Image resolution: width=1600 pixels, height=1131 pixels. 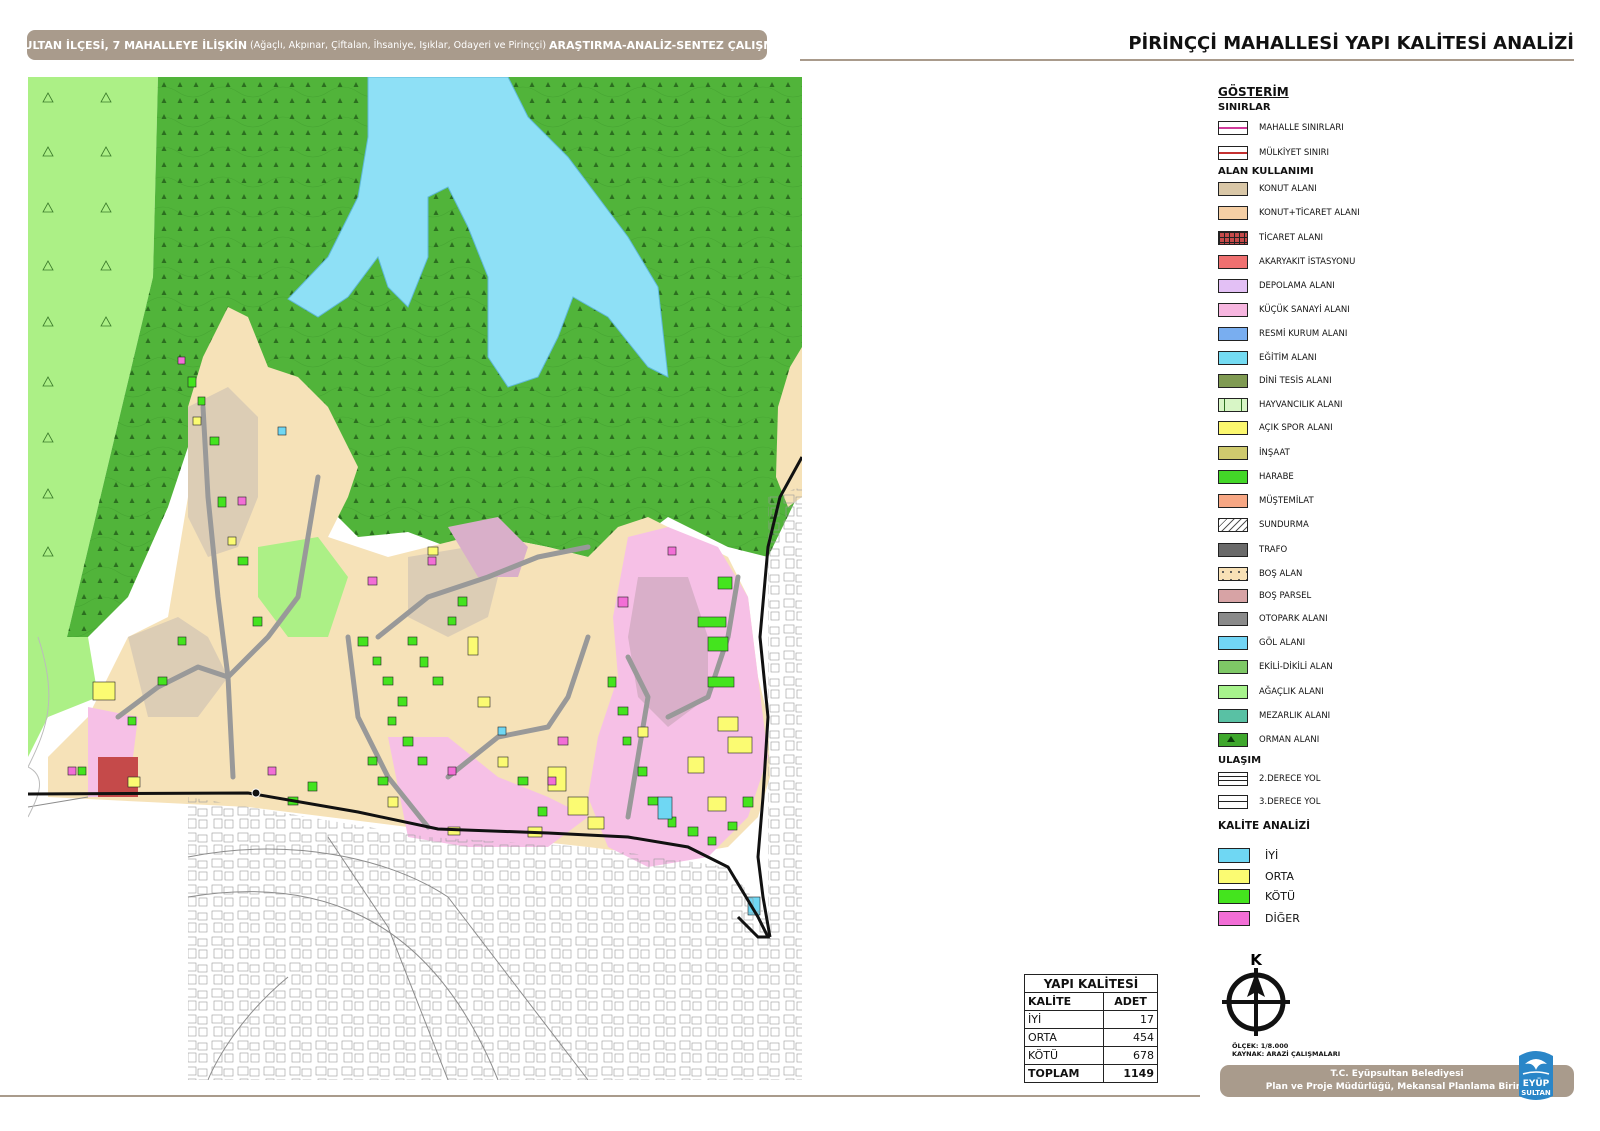 What do you see at coordinates (1276, 477) in the screenshot?
I see `legend-label: HARABE` at bounding box center [1276, 477].